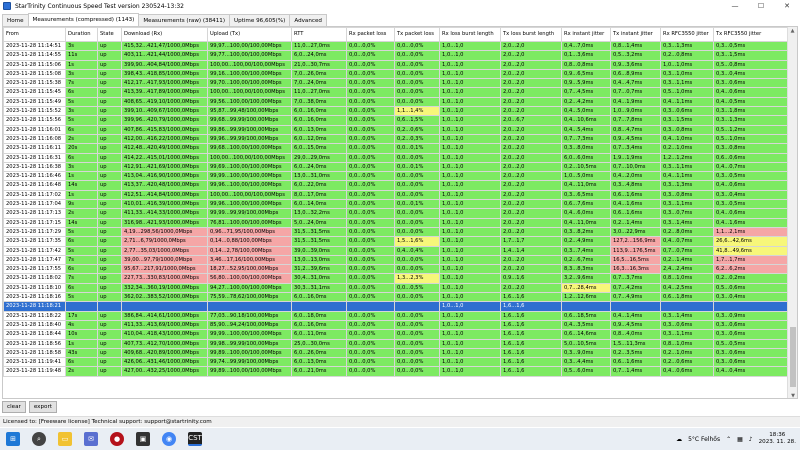  What do you see at coordinates (751, 353) in the screenshot?
I see `table-cell: 0,3...0,6ms` at bounding box center [751, 353].